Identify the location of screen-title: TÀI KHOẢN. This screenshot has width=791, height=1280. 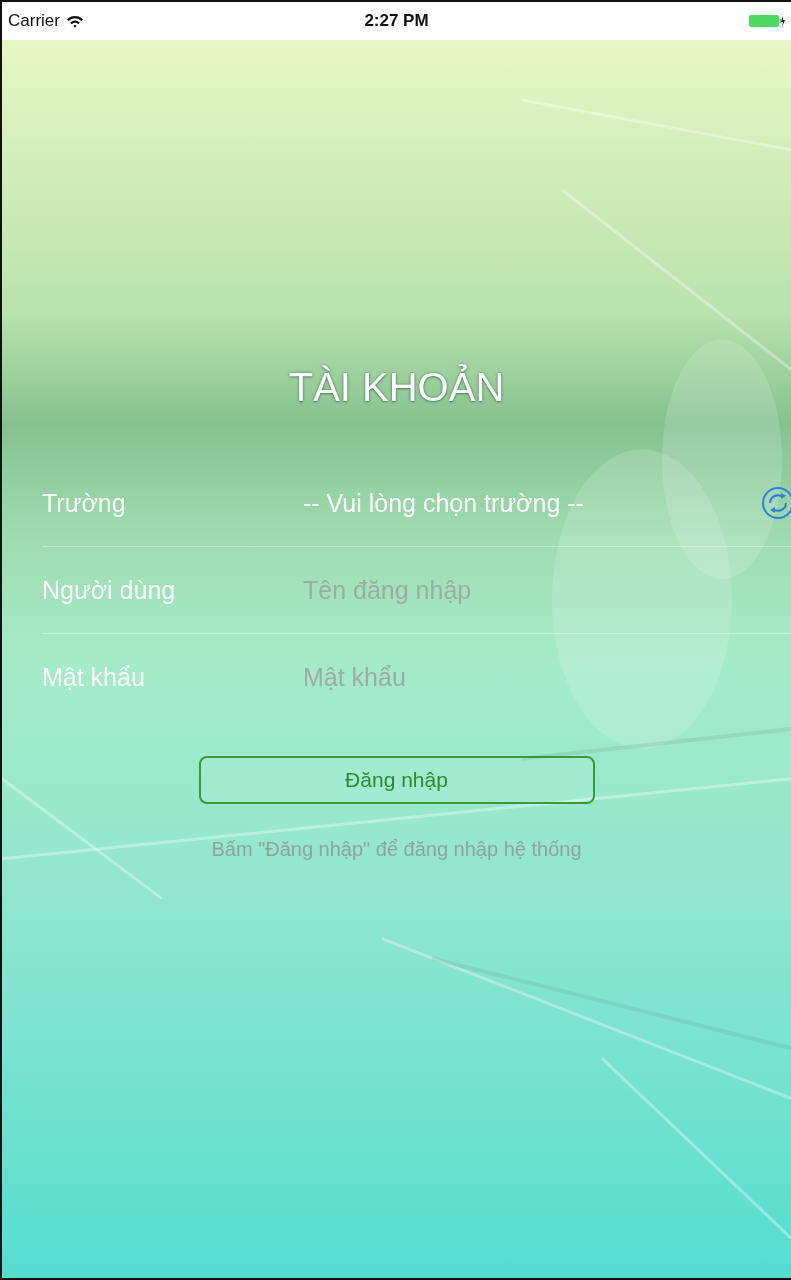
(396, 387).